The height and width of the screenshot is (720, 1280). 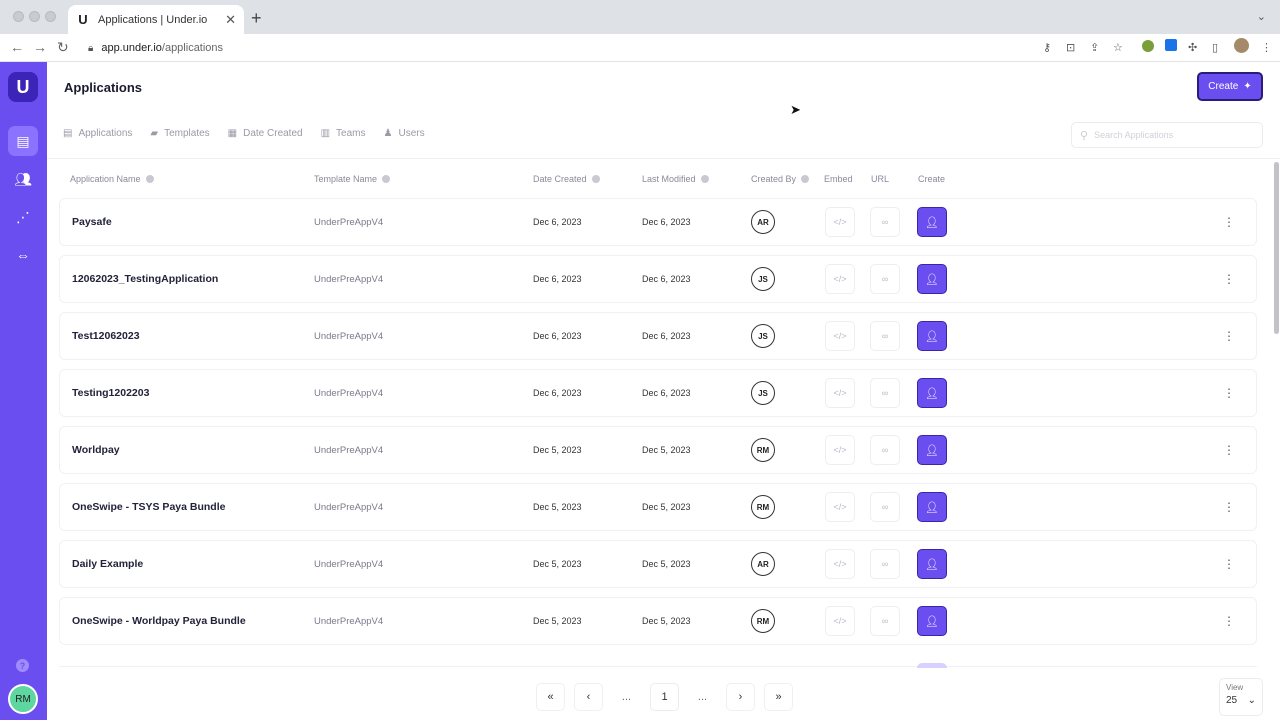 I want to click on browser-tab: U Applications | Under.io ✕, so click(x=156, y=19).